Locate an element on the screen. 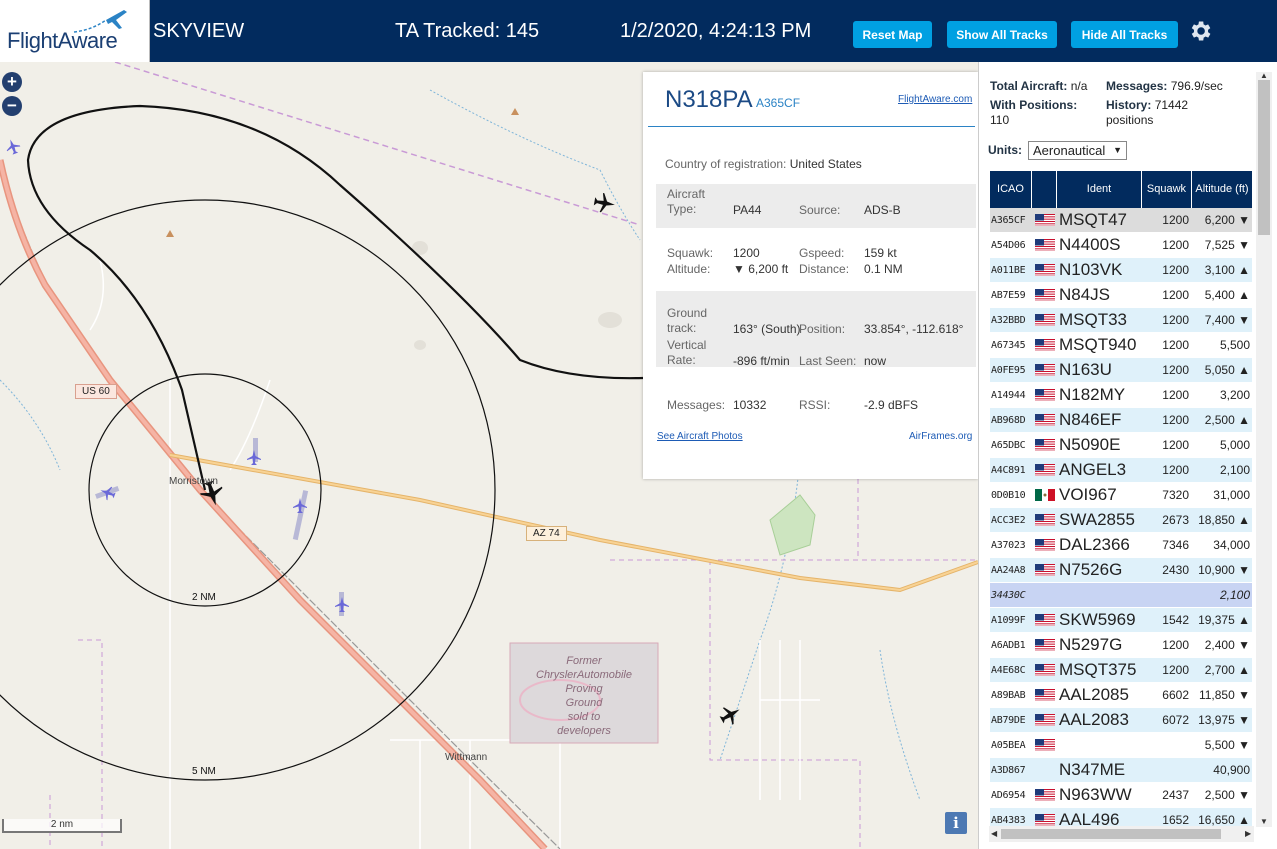  zoom-out-button: − is located at coordinates (12, 106).